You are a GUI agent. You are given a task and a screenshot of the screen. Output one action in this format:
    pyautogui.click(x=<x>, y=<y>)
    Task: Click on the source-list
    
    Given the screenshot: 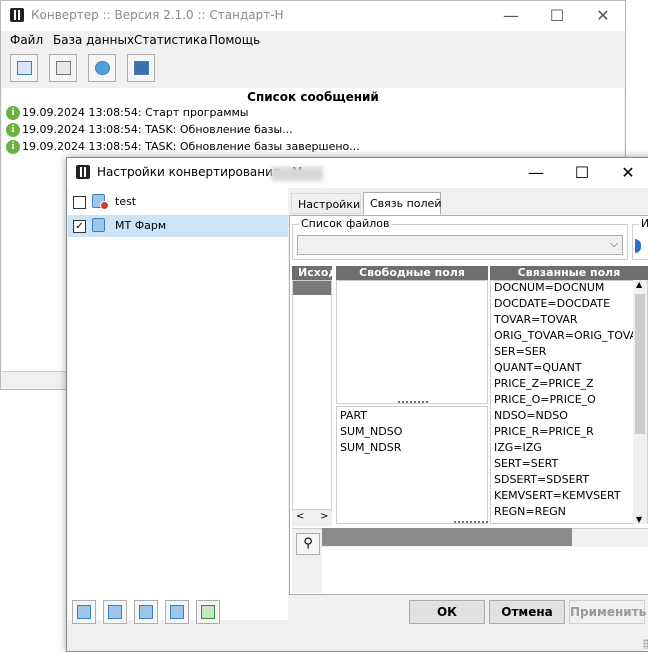 What is the action you would take?
    pyautogui.click(x=312, y=395)
    